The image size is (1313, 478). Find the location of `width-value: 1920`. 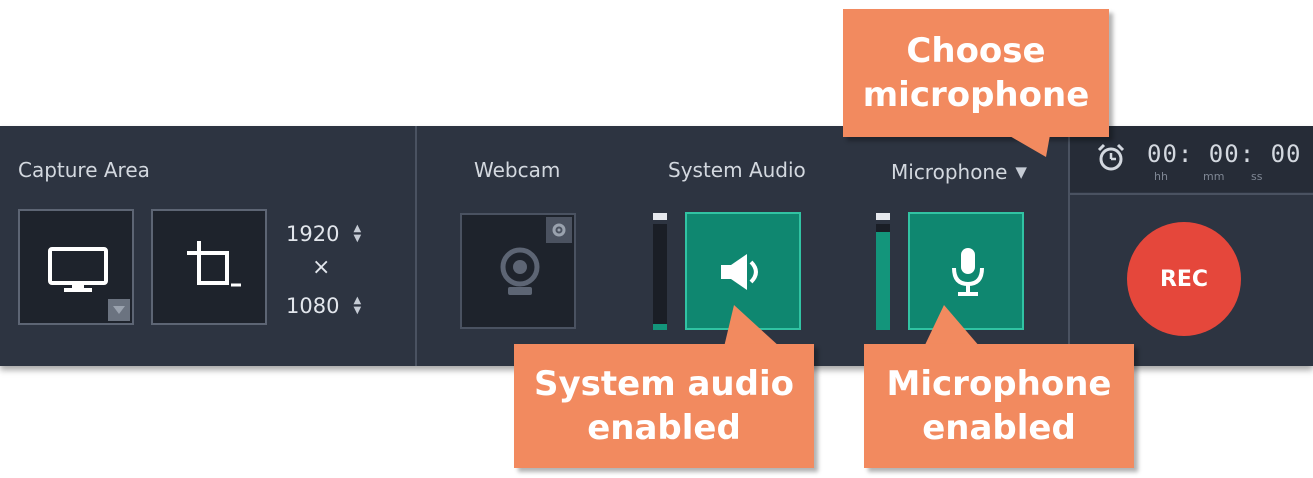

width-value: 1920 is located at coordinates (313, 234).